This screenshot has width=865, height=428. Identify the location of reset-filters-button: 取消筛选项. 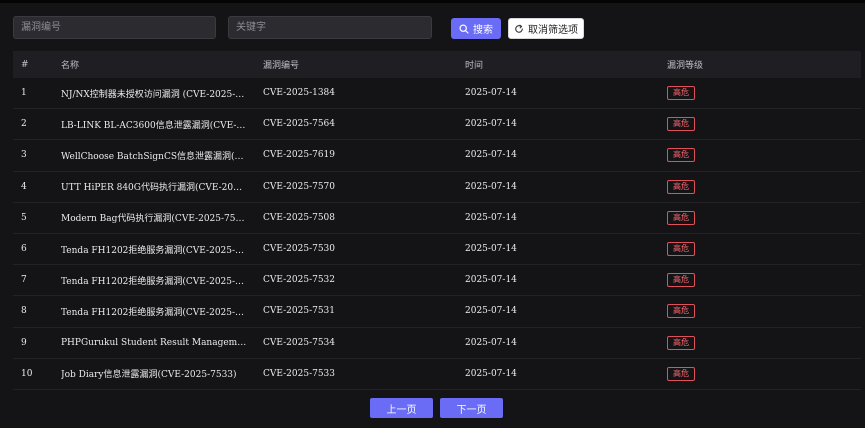
(546, 28).